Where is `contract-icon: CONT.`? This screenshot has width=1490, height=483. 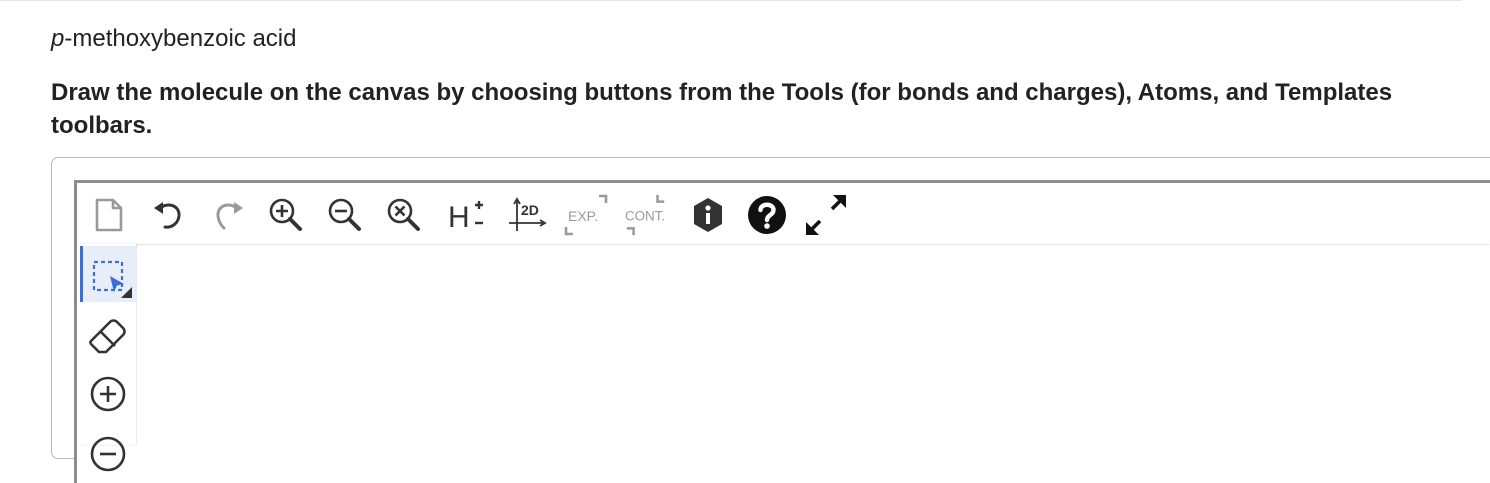
contract-icon: CONT. is located at coordinates (645, 215).